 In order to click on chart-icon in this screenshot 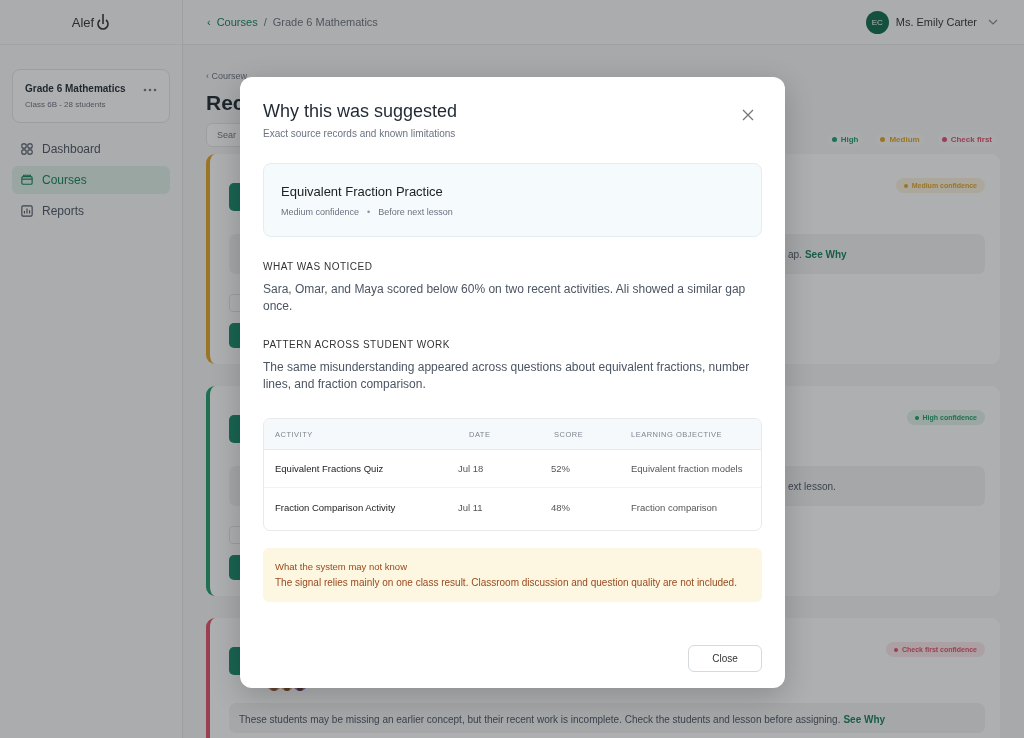, I will do `click(27, 211)`.